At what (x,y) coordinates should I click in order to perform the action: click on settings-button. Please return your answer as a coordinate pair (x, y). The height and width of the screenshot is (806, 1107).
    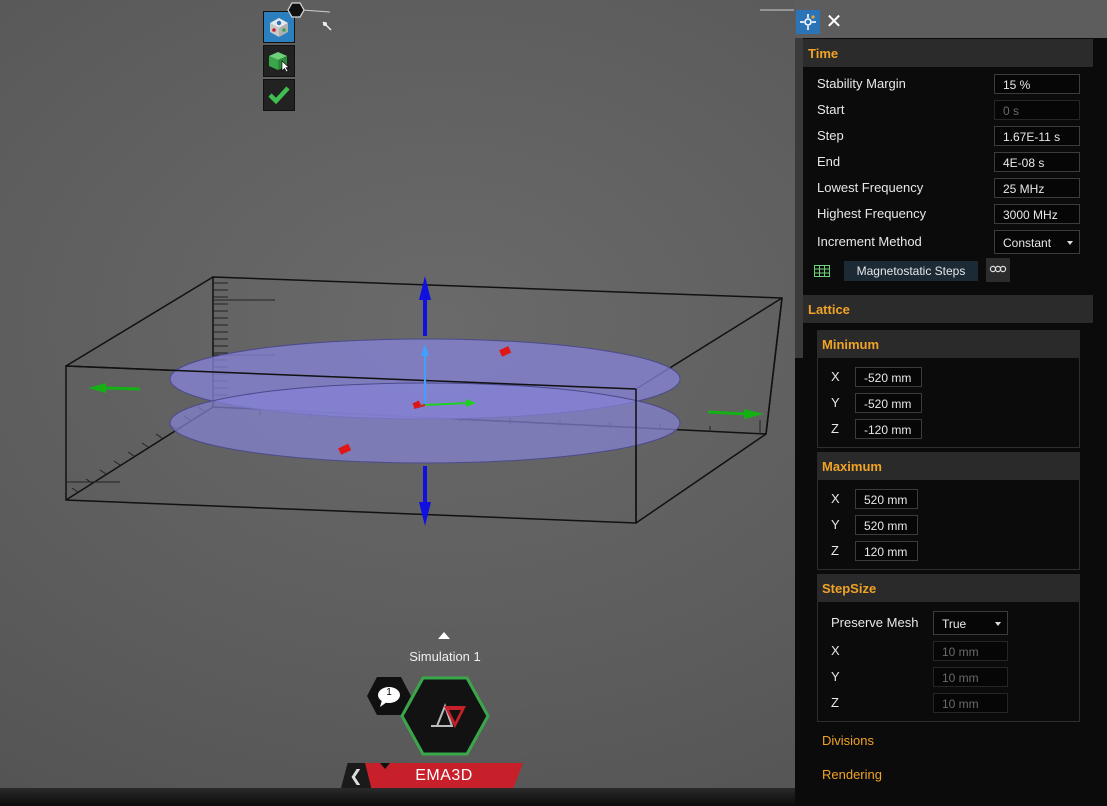
    Looking at the image, I should click on (808, 22).